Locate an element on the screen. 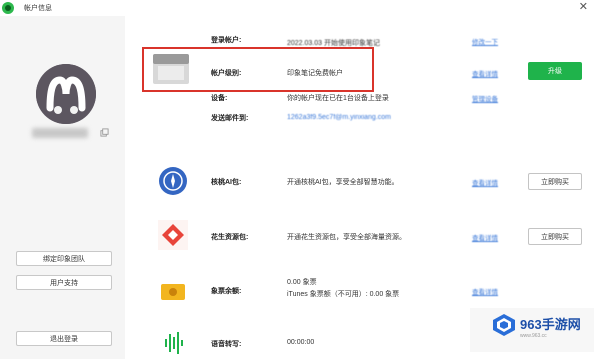  watermark-text: 963手游网 is located at coordinates (550, 324).